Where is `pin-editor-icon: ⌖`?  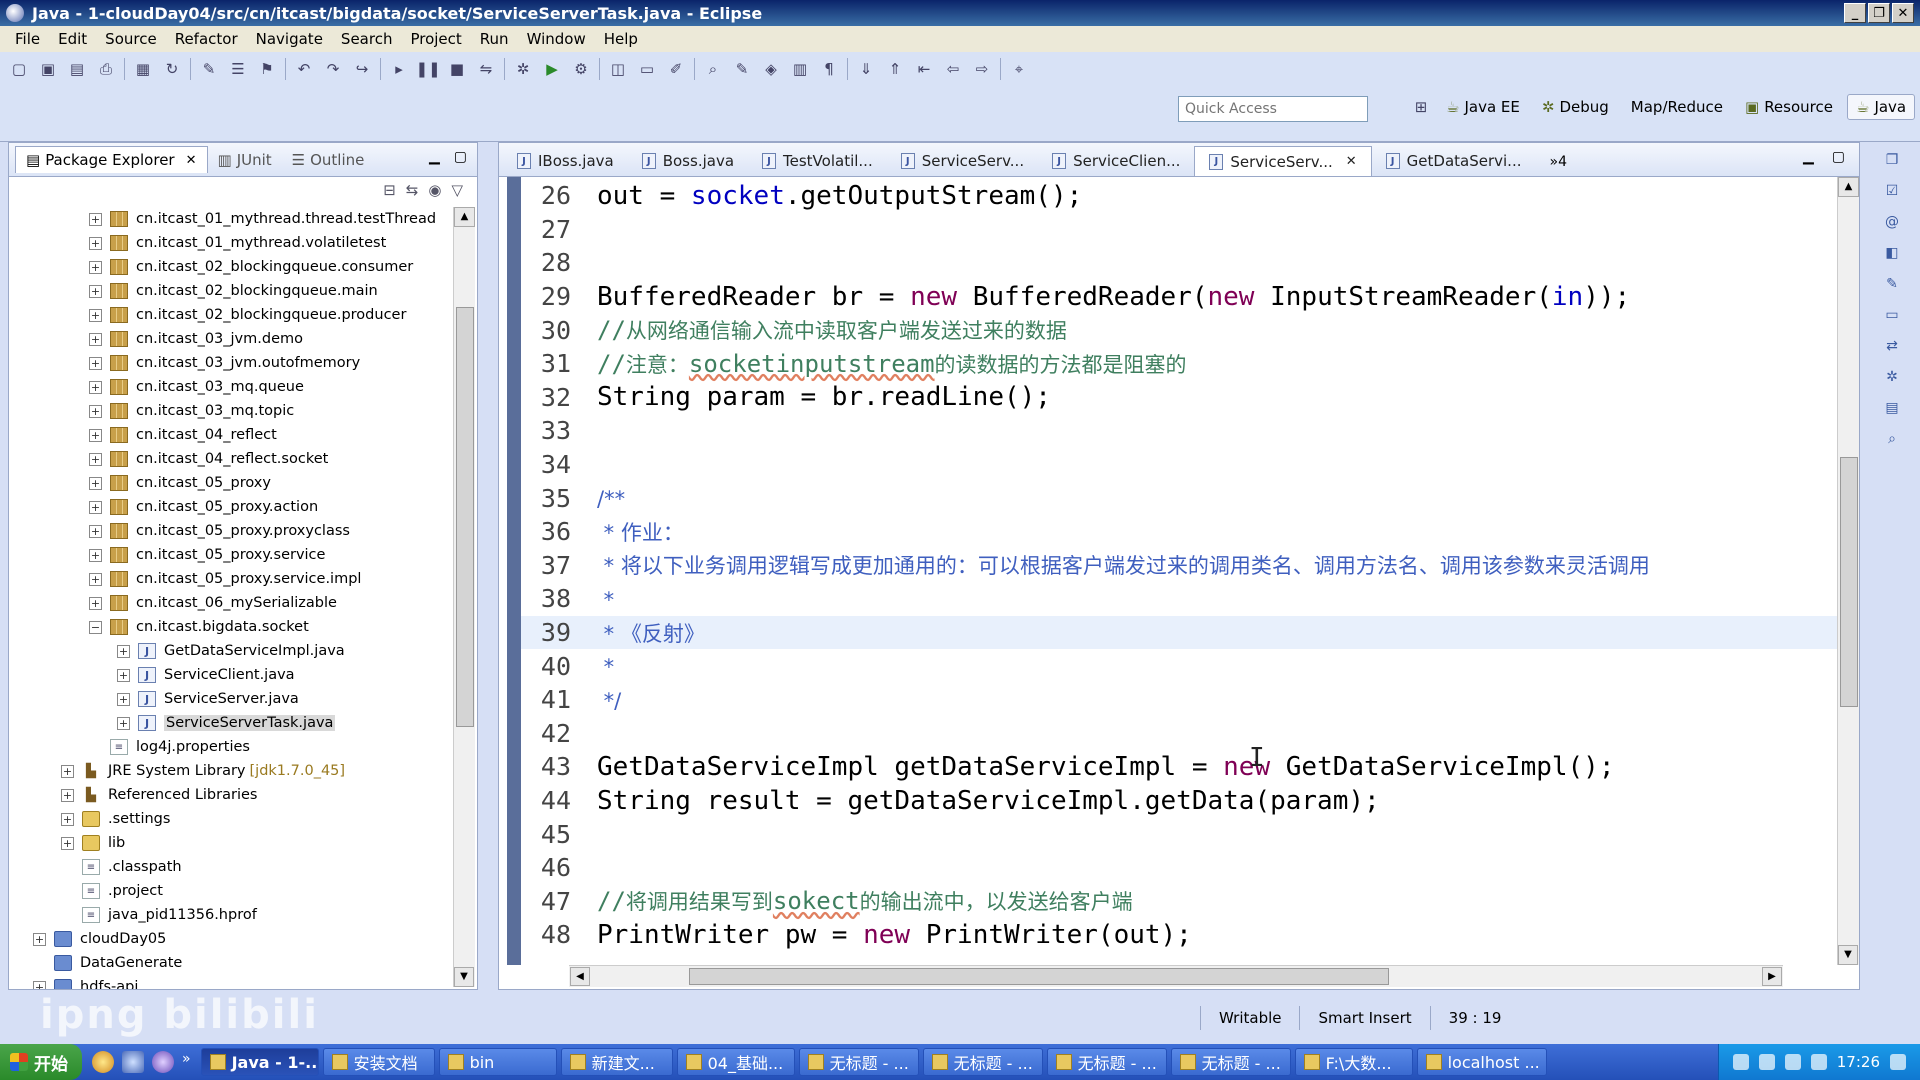 pin-editor-icon: ⌖ is located at coordinates (1019, 69).